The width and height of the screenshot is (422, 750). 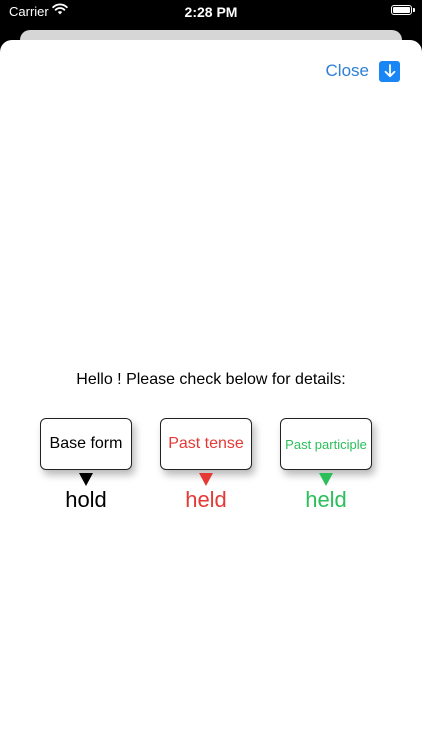 I want to click on status-bar: Carrier 2:28 PM, so click(x=211, y=12).